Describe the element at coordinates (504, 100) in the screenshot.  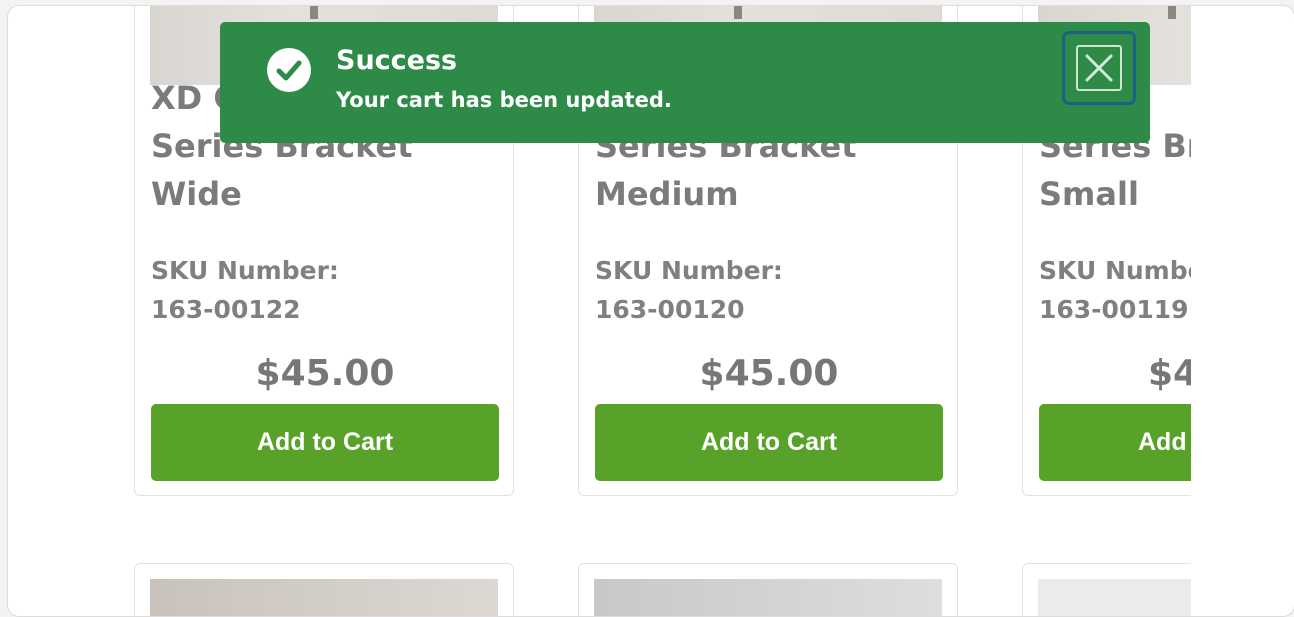
I see `toast-message: Your cart has been updated.` at that location.